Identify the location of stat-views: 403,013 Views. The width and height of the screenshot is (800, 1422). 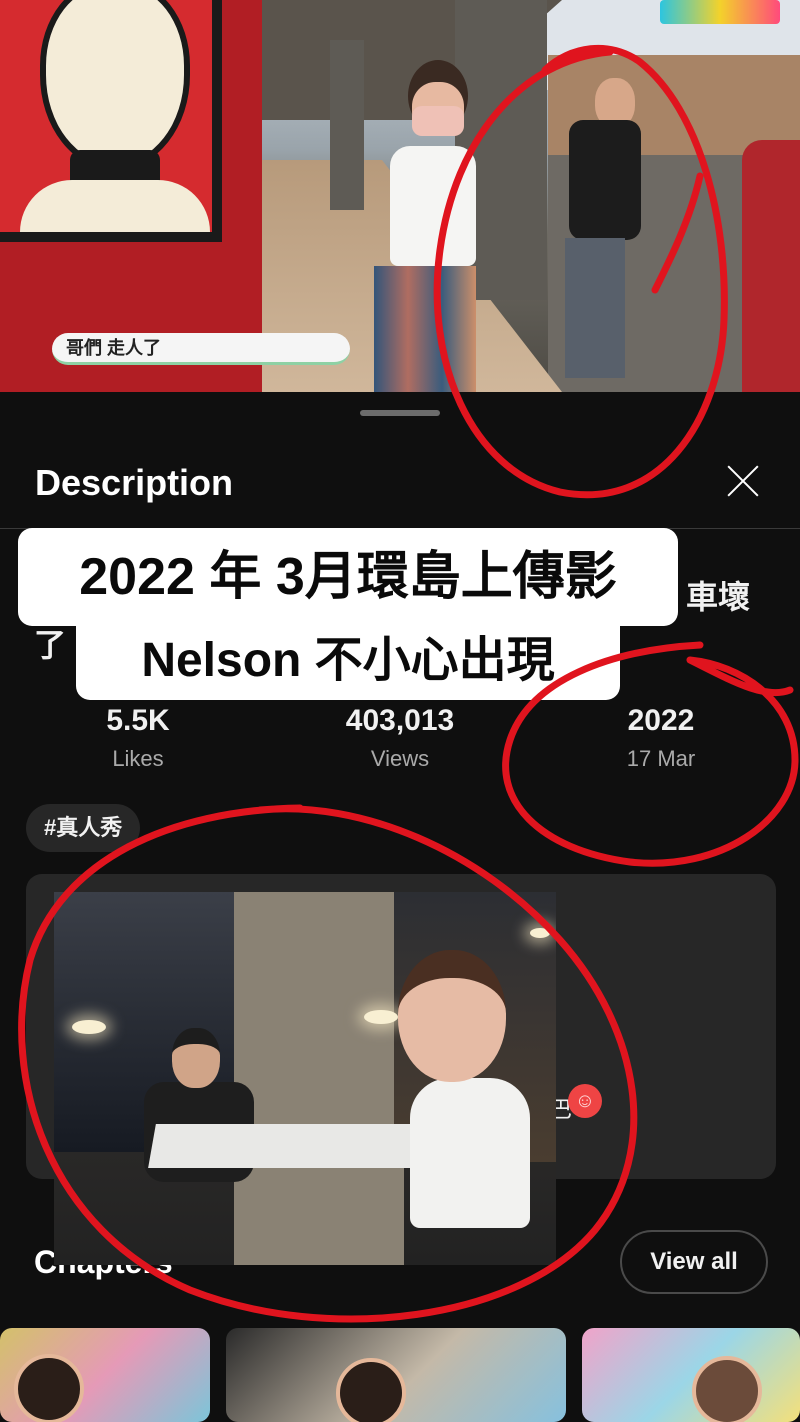
(400, 738).